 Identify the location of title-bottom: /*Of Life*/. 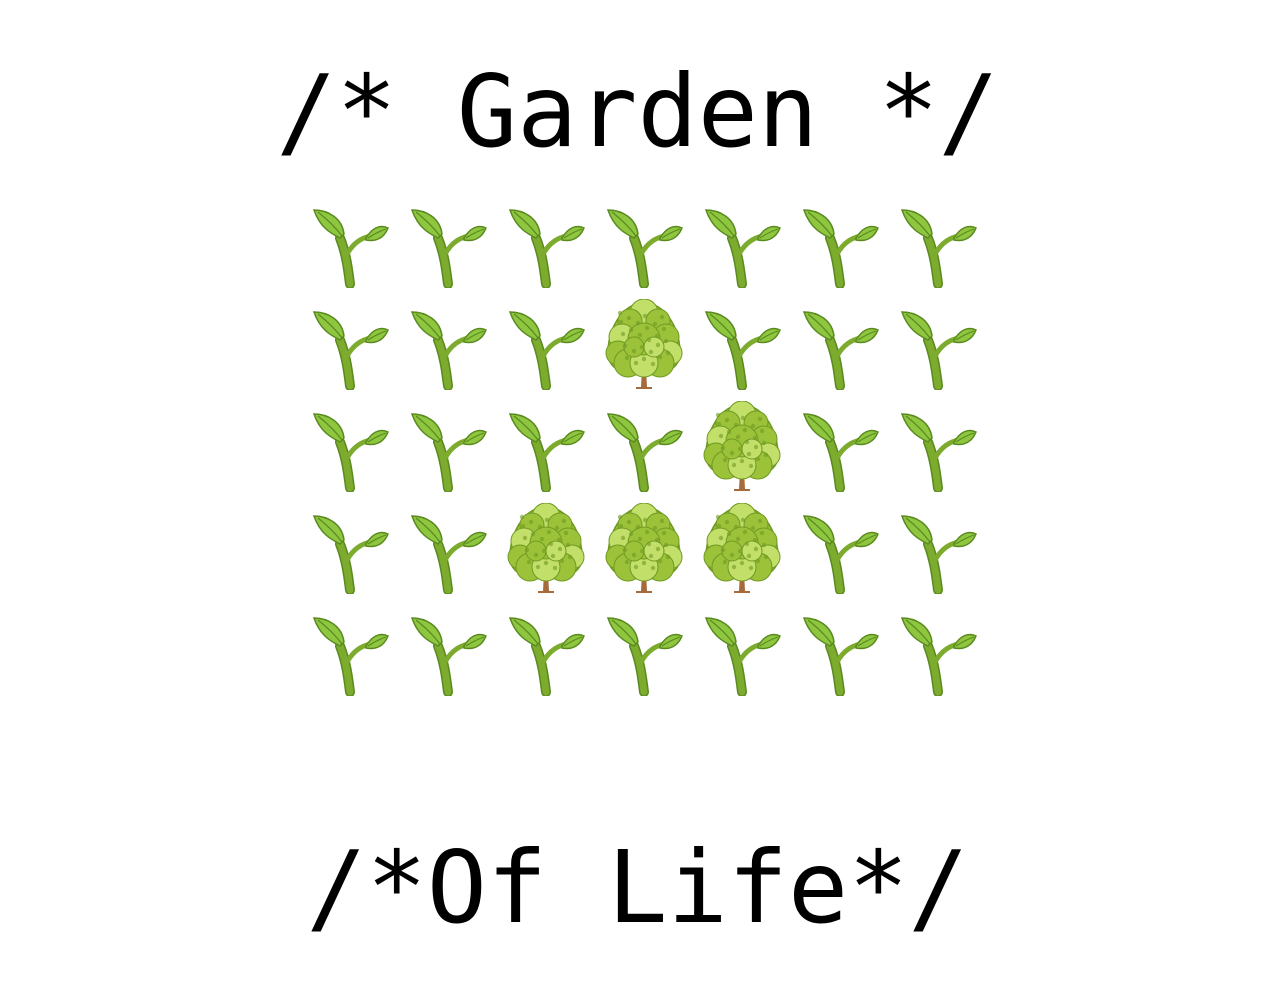
(637, 887).